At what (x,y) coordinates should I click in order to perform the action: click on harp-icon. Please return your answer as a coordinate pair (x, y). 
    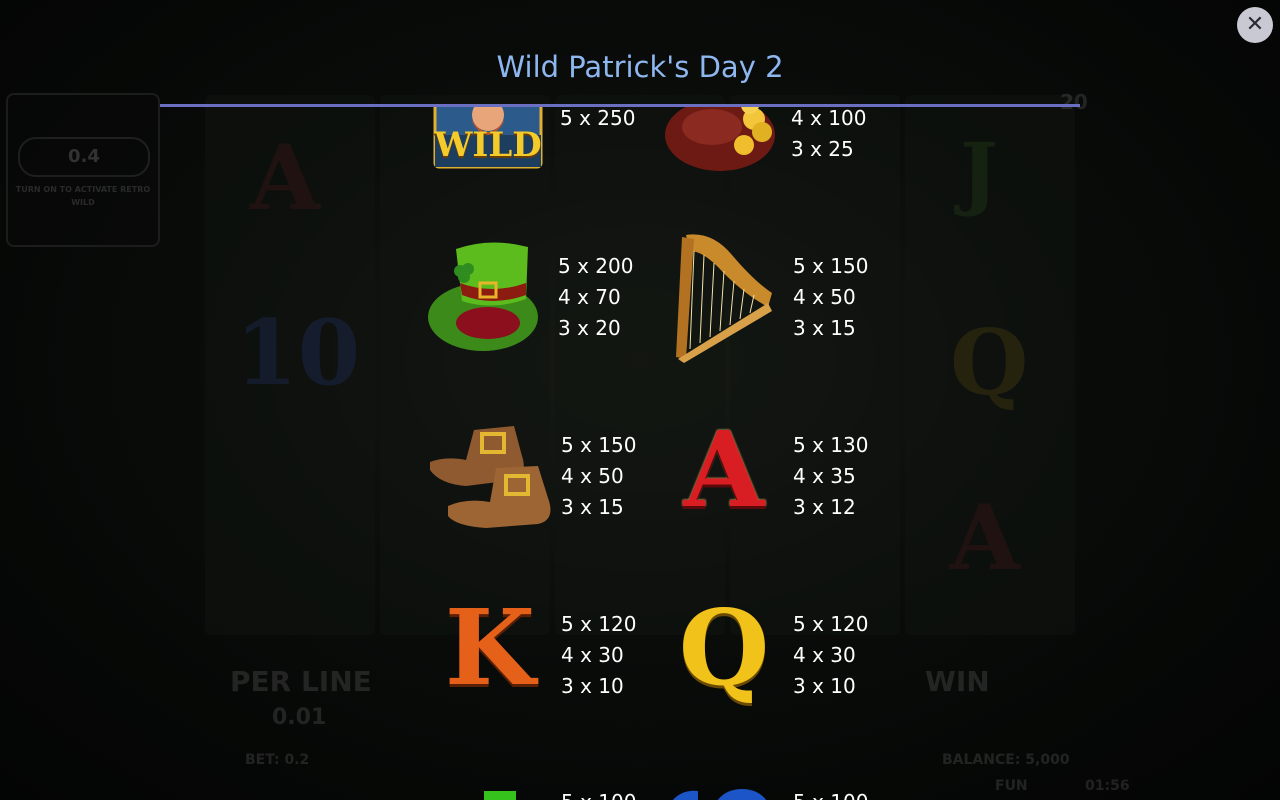
    Looking at the image, I should click on (724, 298).